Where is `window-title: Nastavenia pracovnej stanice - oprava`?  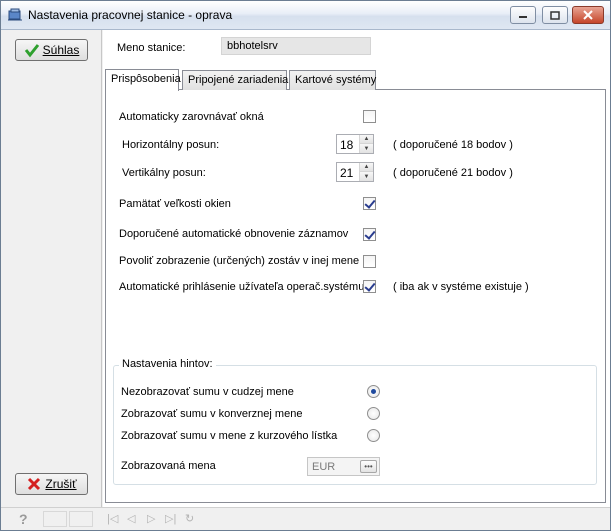
window-title: Nastavenia pracovnej stanice - oprava is located at coordinates (130, 15).